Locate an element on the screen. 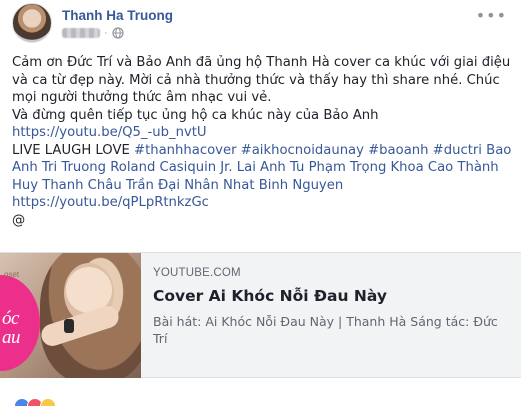  reaction-icons is located at coordinates (35, 402).